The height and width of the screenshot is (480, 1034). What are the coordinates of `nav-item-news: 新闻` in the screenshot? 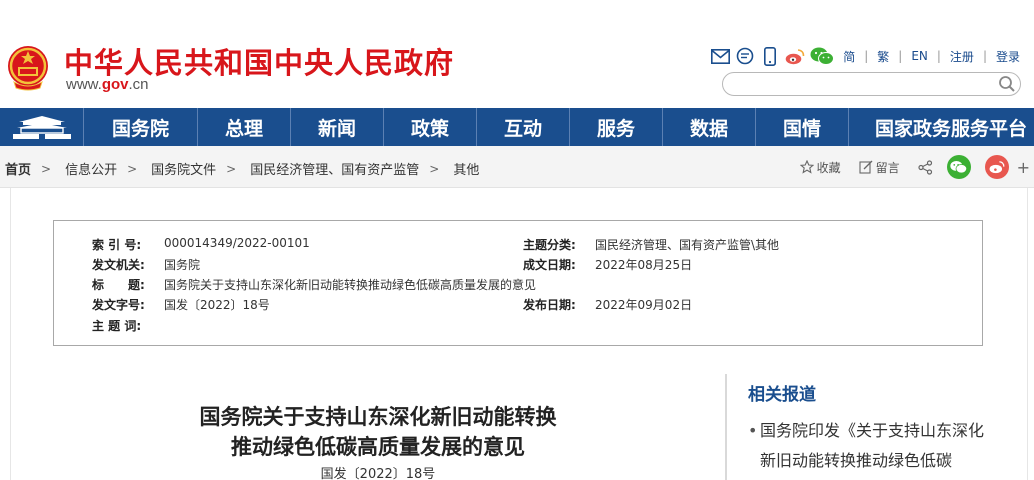 It's located at (337, 127).